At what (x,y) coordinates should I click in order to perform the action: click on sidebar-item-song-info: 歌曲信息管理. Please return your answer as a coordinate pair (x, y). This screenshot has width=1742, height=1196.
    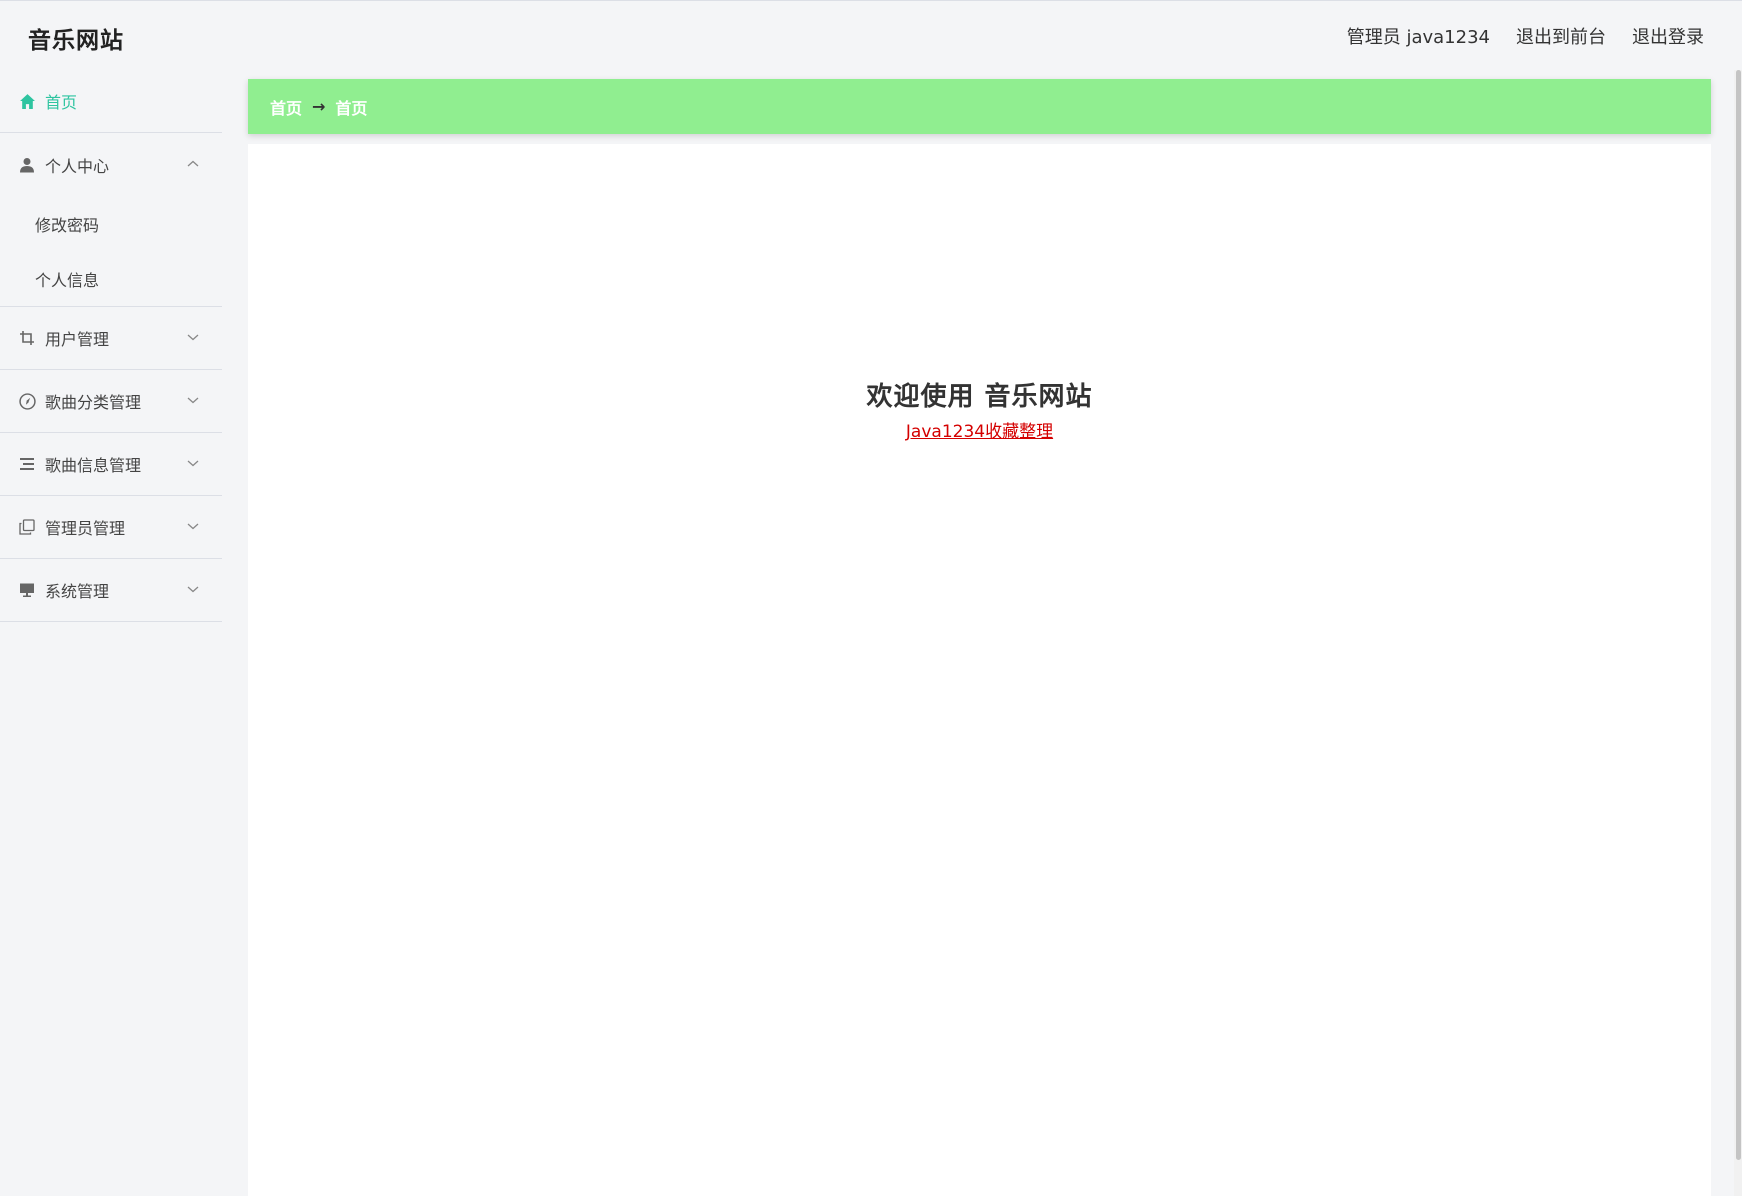
    Looking at the image, I should click on (111, 464).